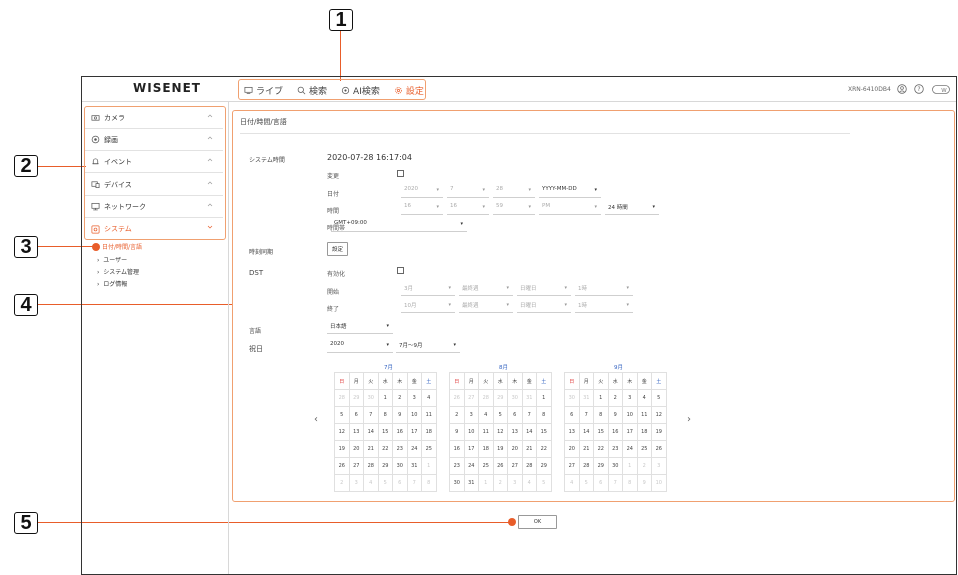 The height and width of the screenshot is (575, 958). Describe the element at coordinates (360, 347) in the screenshot. I see `holiday-year-select: 2020 ▾` at that location.